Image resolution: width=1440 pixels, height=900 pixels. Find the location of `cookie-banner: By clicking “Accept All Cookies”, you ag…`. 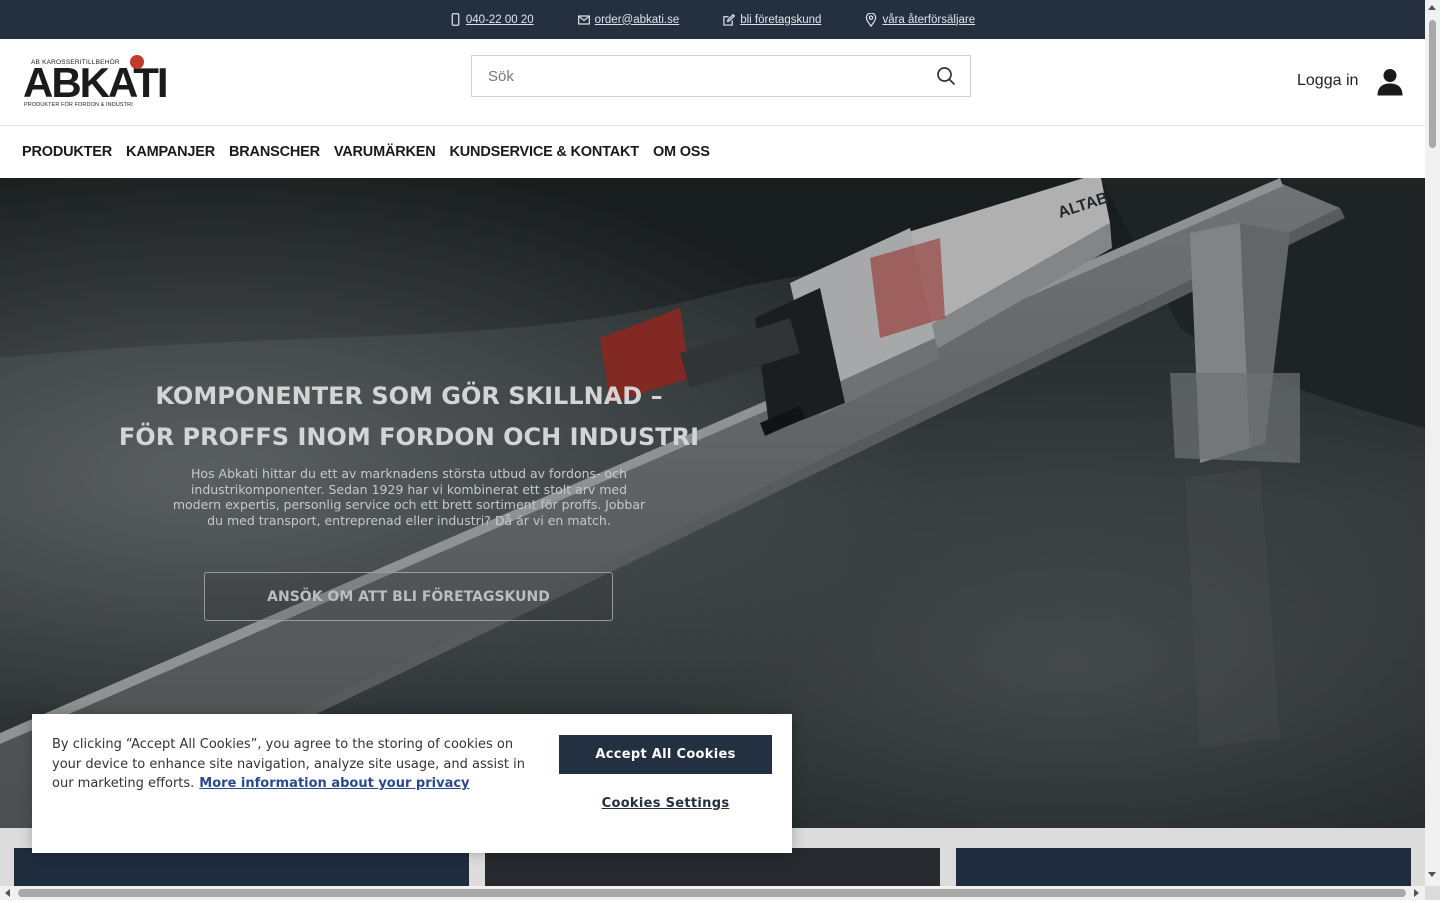

cookie-banner: By clicking “Accept All Cookies”, you ag… is located at coordinates (412, 783).